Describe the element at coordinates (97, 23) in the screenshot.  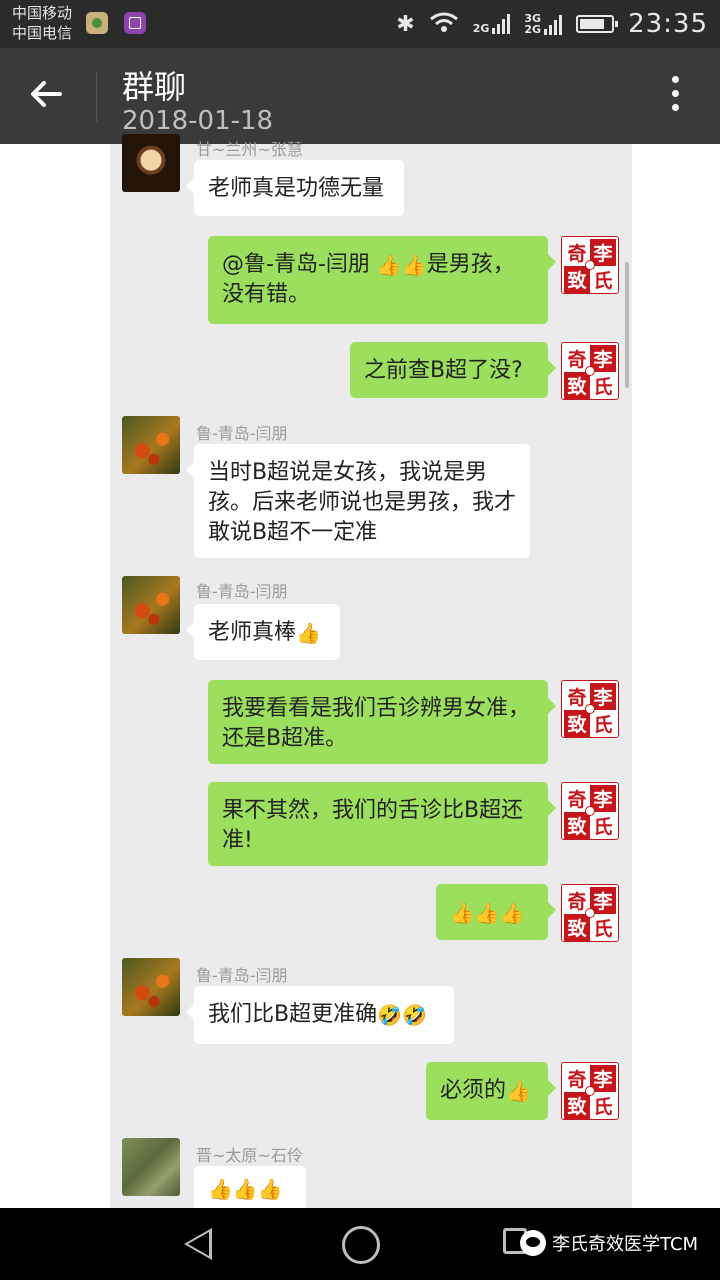
I see `app-notification-icon` at that location.